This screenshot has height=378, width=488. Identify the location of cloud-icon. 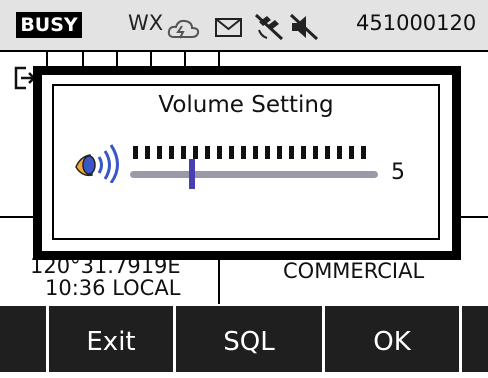
(184, 31).